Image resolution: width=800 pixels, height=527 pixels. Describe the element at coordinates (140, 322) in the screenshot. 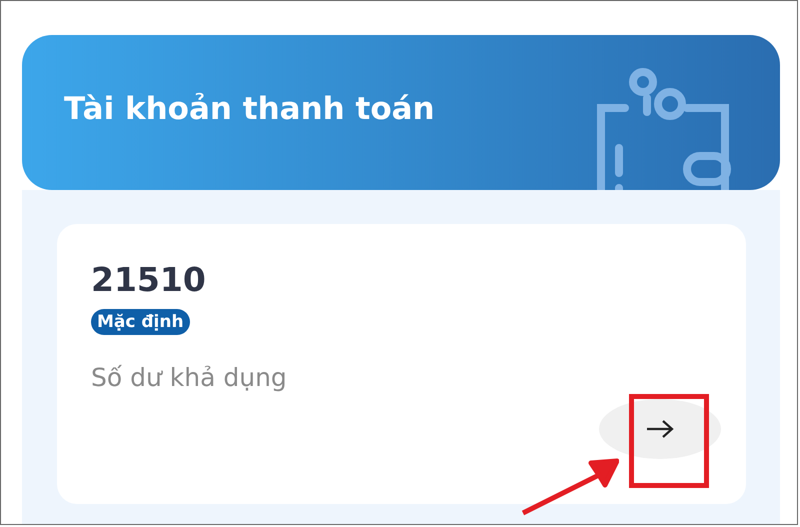

I see `default-tag: Mặc định` at that location.